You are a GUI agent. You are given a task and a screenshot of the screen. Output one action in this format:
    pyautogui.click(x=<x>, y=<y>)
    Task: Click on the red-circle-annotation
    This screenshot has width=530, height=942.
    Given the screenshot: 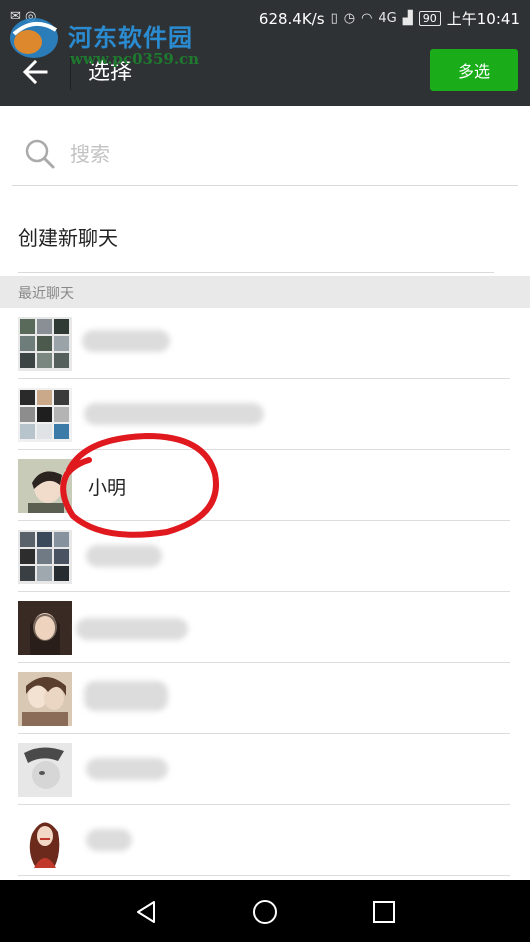 What is the action you would take?
    pyautogui.click(x=139, y=485)
    